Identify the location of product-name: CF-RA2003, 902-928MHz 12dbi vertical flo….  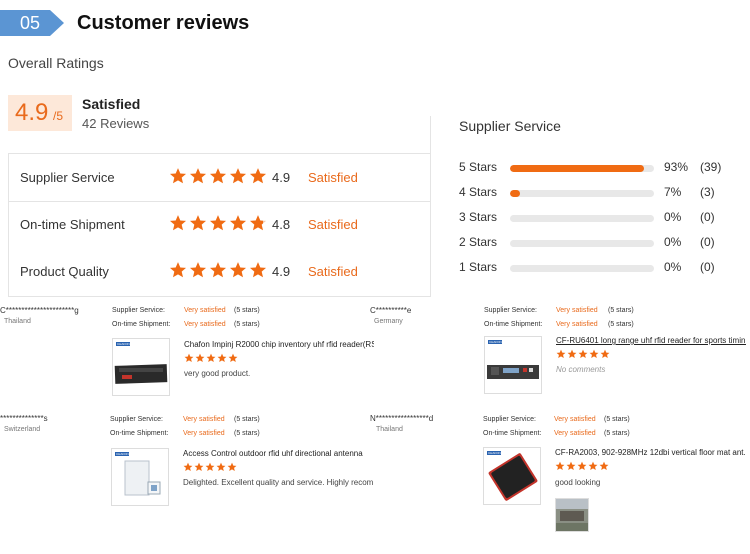
(650, 452).